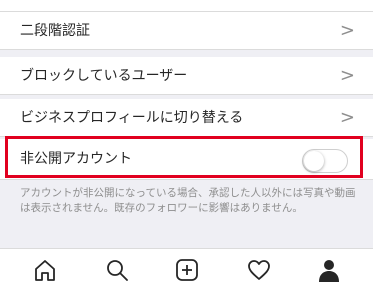  What do you see at coordinates (314, 161) in the screenshot?
I see `toggle-knob` at bounding box center [314, 161].